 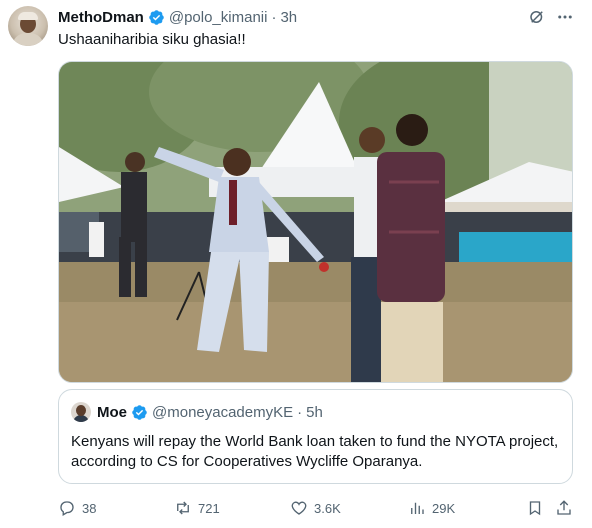 What do you see at coordinates (81, 412) in the screenshot?
I see `quoted-author-avatar` at bounding box center [81, 412].